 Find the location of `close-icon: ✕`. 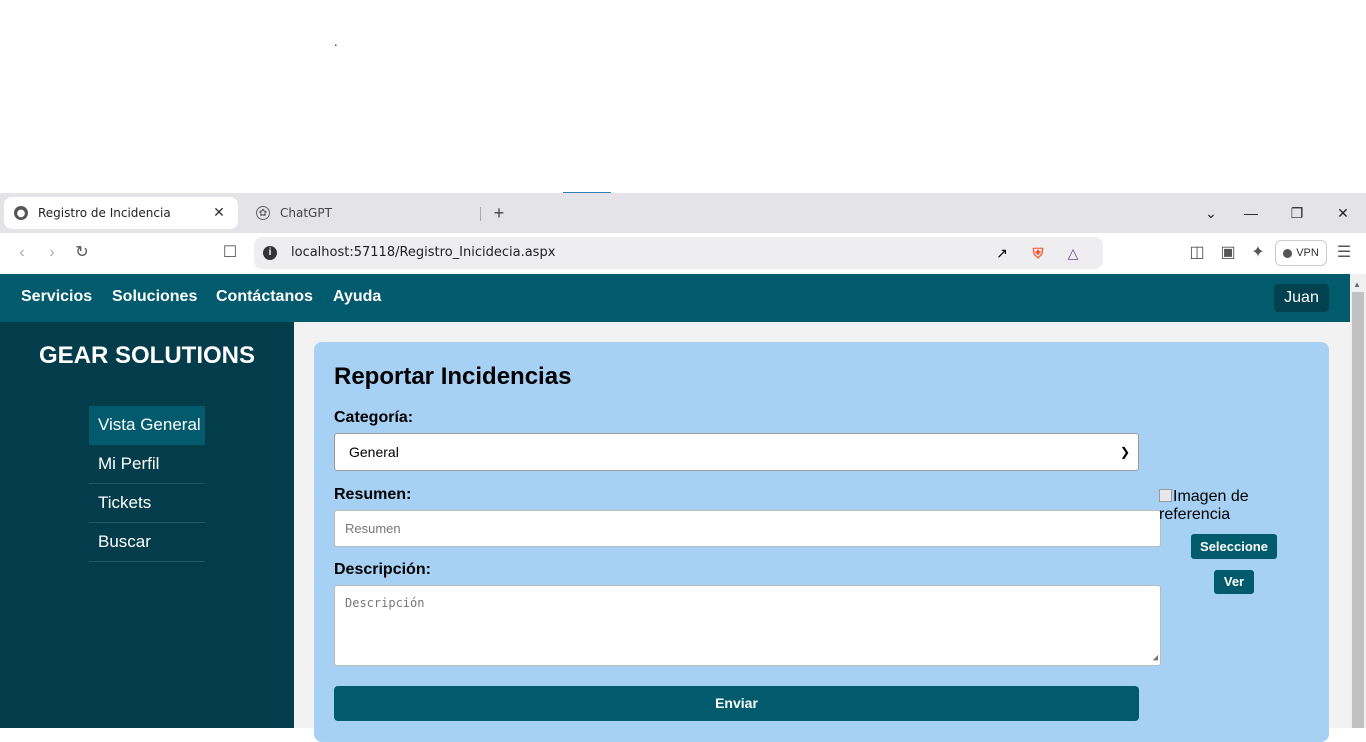

close-icon: ✕ is located at coordinates (219, 213).